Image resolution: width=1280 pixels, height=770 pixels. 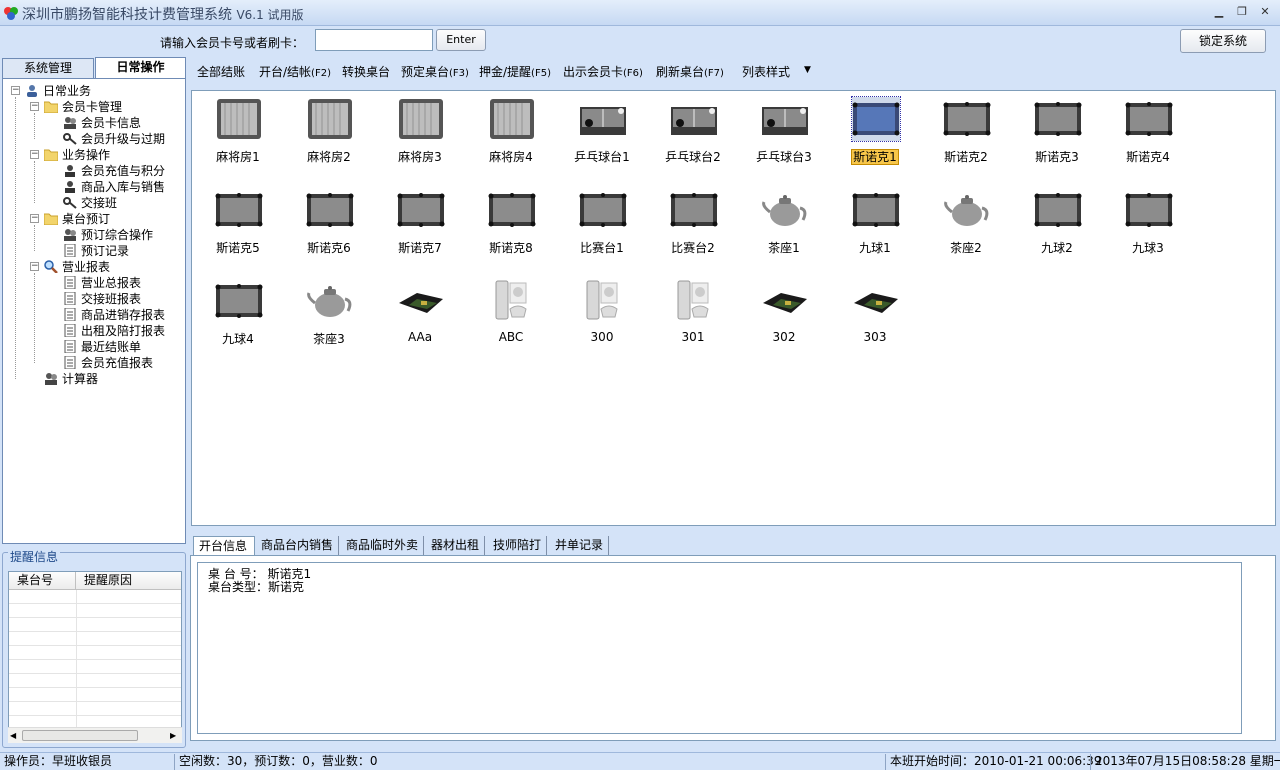 I want to click on checkout-all-button: 全部结账, so click(x=221, y=71).